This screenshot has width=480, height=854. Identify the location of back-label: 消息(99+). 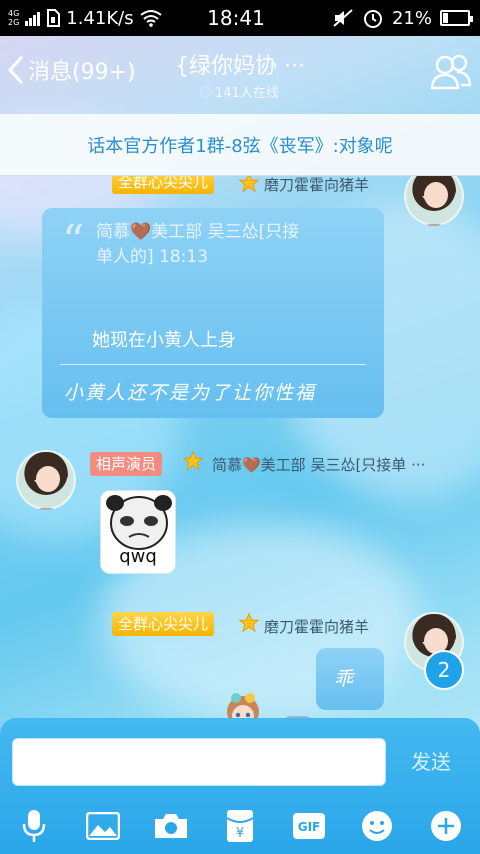
(82, 72).